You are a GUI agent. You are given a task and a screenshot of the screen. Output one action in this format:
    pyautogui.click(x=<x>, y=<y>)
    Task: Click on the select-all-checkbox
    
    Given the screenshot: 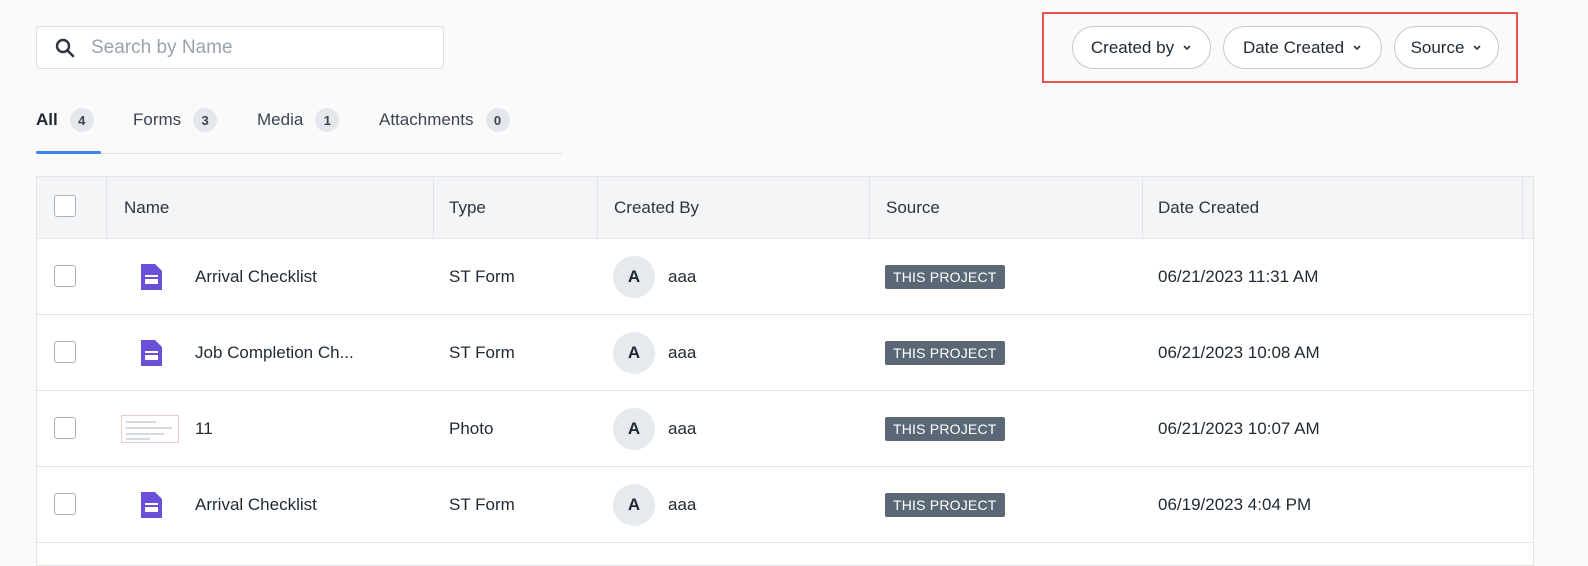 What is the action you would take?
    pyautogui.click(x=65, y=206)
    